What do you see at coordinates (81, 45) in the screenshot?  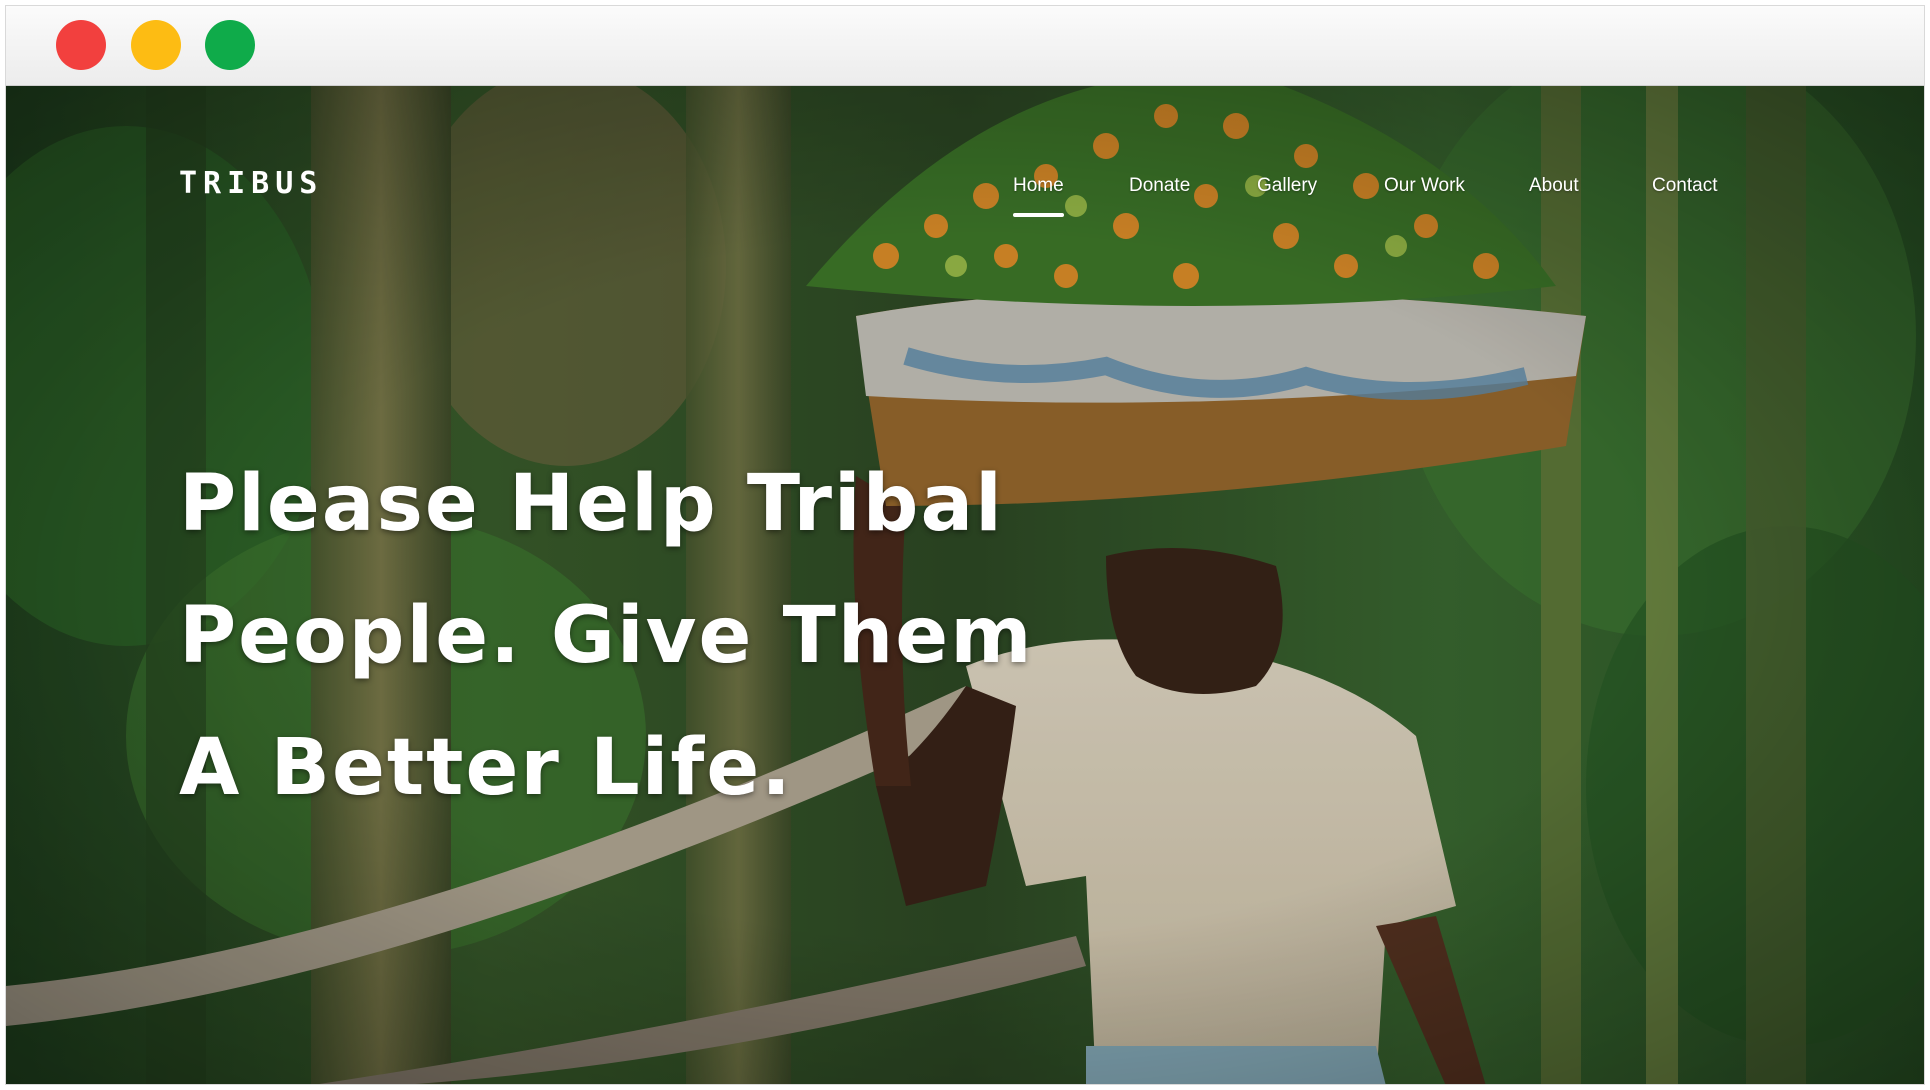 I see `close-window-button` at bounding box center [81, 45].